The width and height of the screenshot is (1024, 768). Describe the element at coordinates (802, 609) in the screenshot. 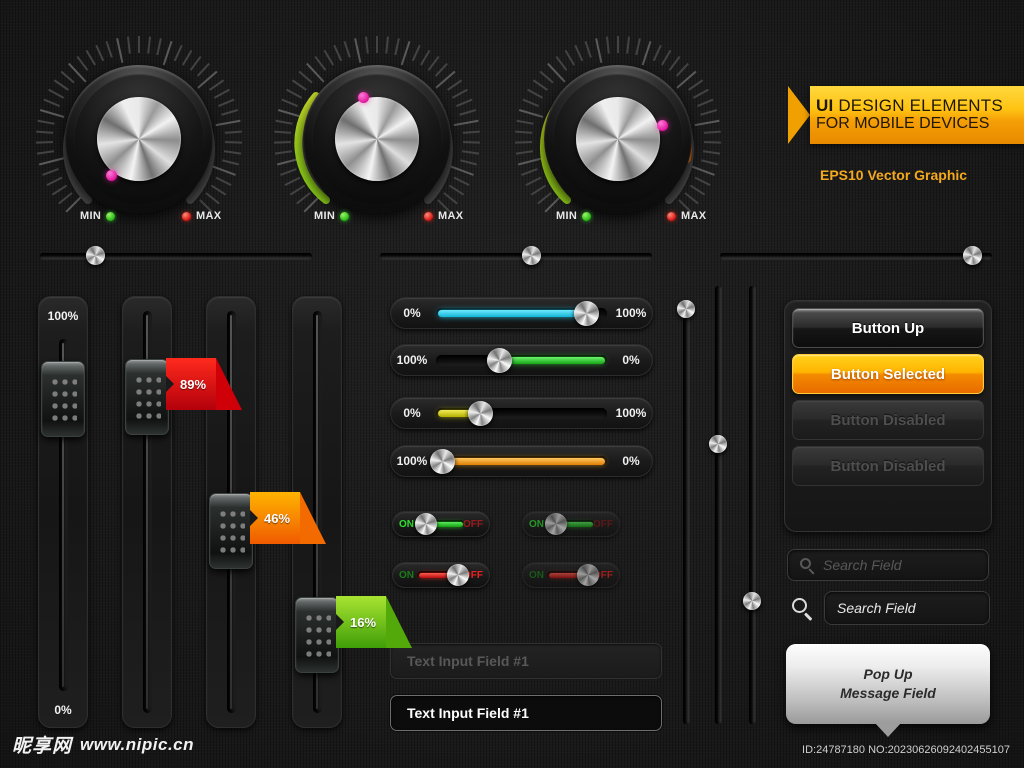

I see `search-icon-external` at that location.